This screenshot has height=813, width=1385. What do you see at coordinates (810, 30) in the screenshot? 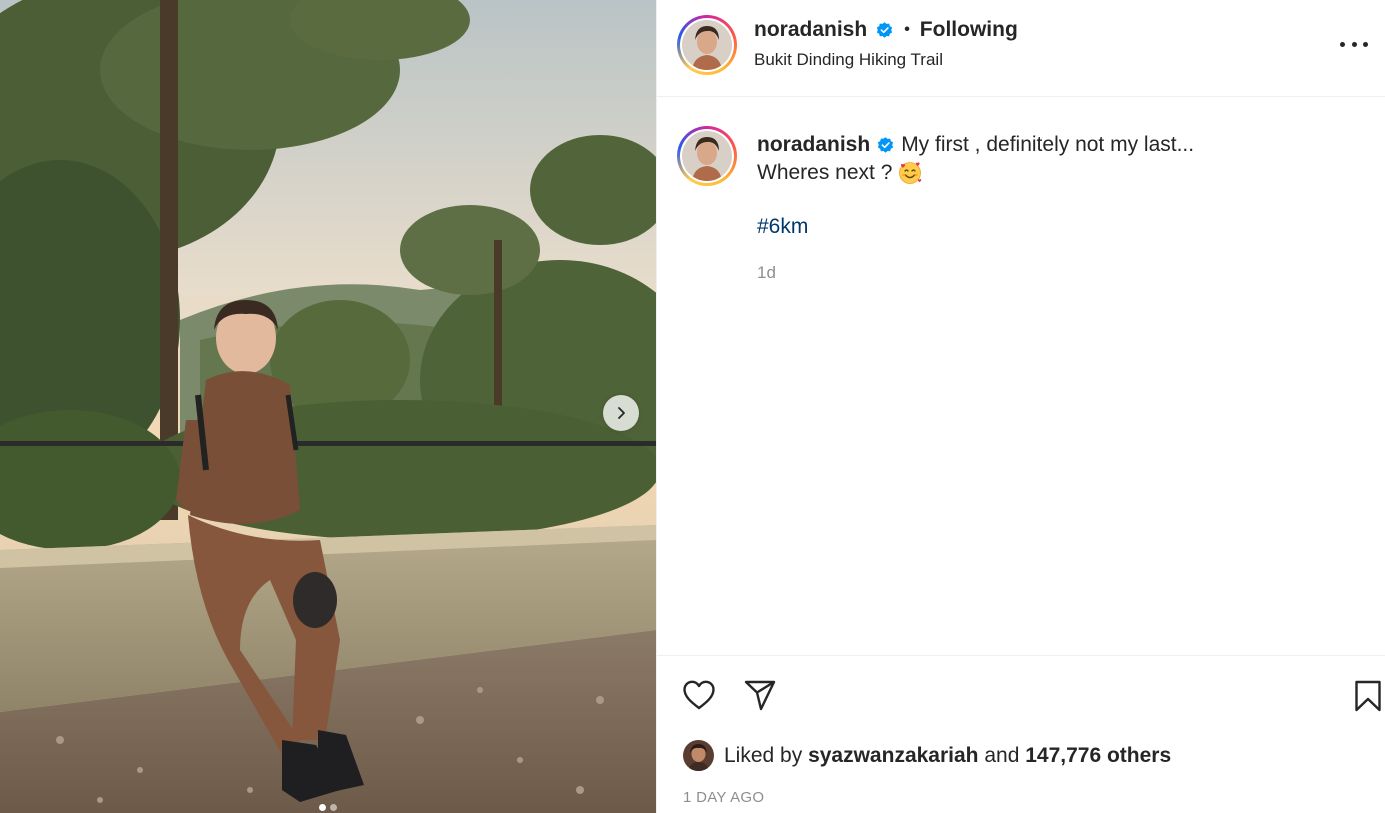
I see `author-username: noradanish` at bounding box center [810, 30].